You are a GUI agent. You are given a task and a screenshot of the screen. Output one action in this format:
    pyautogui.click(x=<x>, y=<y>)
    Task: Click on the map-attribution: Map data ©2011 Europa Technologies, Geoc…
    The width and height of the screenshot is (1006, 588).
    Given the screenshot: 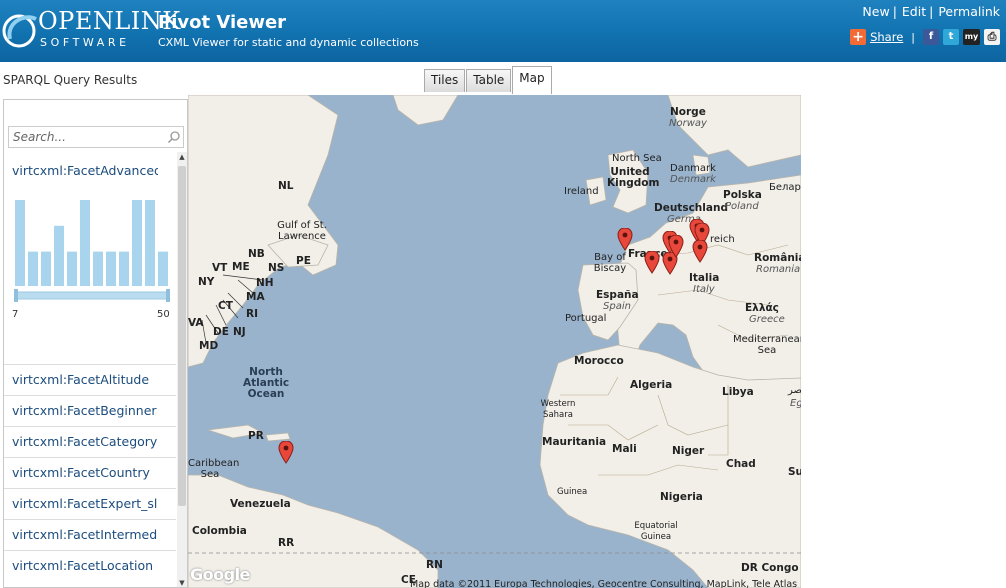 What is the action you would take?
    pyautogui.click(x=604, y=583)
    